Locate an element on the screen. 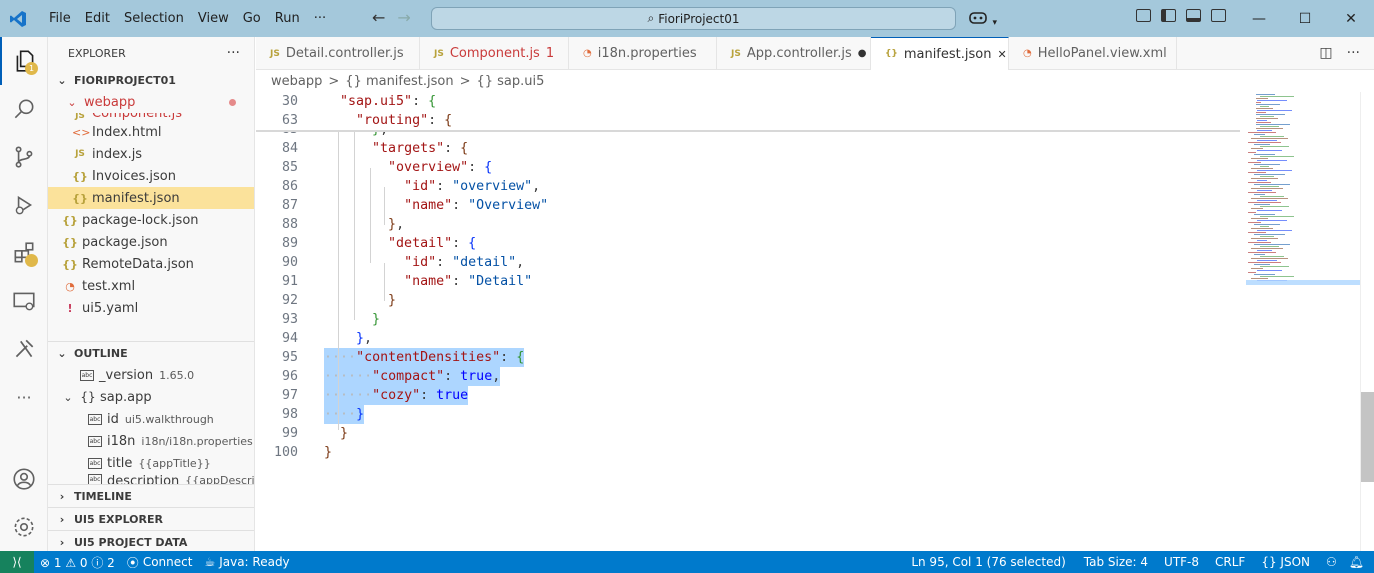 This screenshot has width=1374, height=573. tab-component-js: JS Component.js 1 is located at coordinates (494, 53).